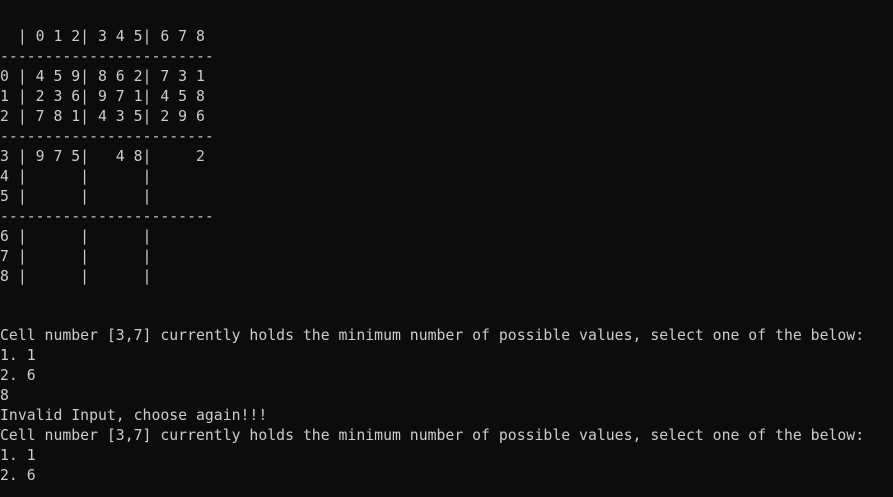 The height and width of the screenshot is (497, 893). Describe the element at coordinates (76, 276) in the screenshot. I see `grid-row-8: 8 | | |` at that location.